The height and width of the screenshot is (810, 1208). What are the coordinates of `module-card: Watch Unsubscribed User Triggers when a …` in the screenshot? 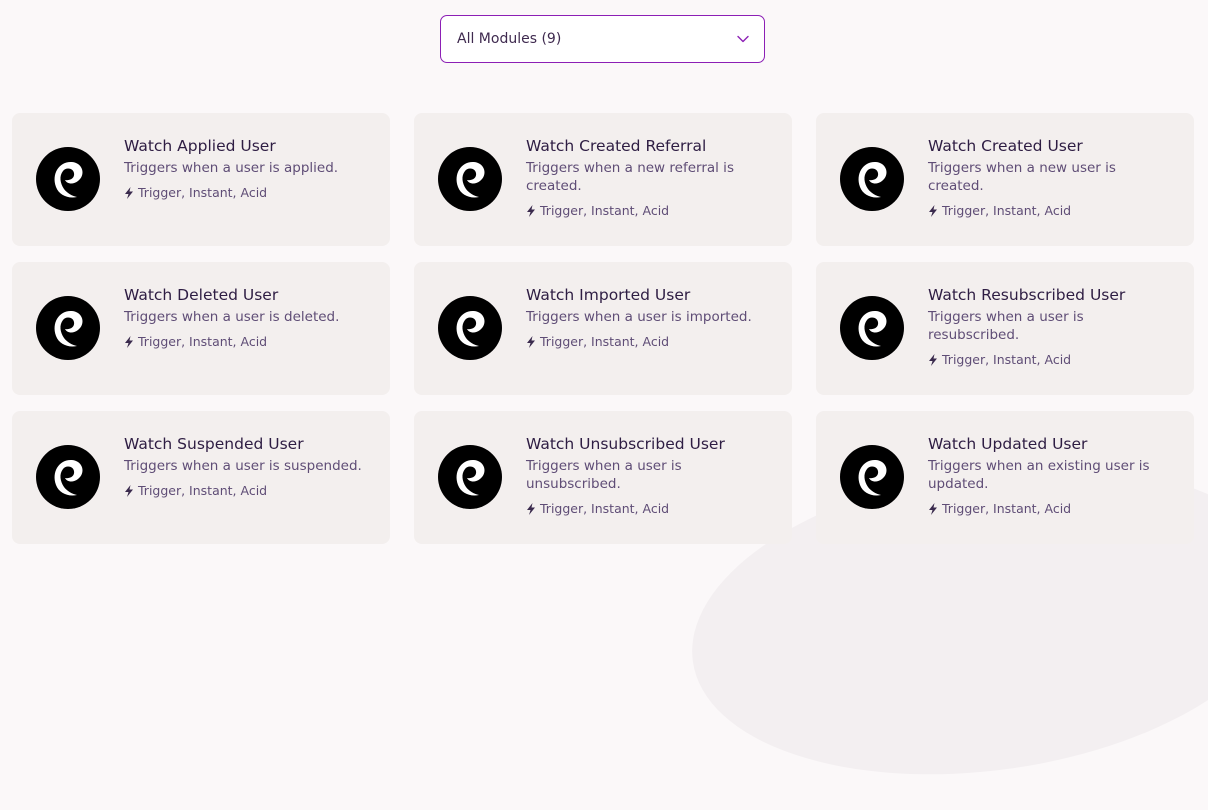 It's located at (603, 477).